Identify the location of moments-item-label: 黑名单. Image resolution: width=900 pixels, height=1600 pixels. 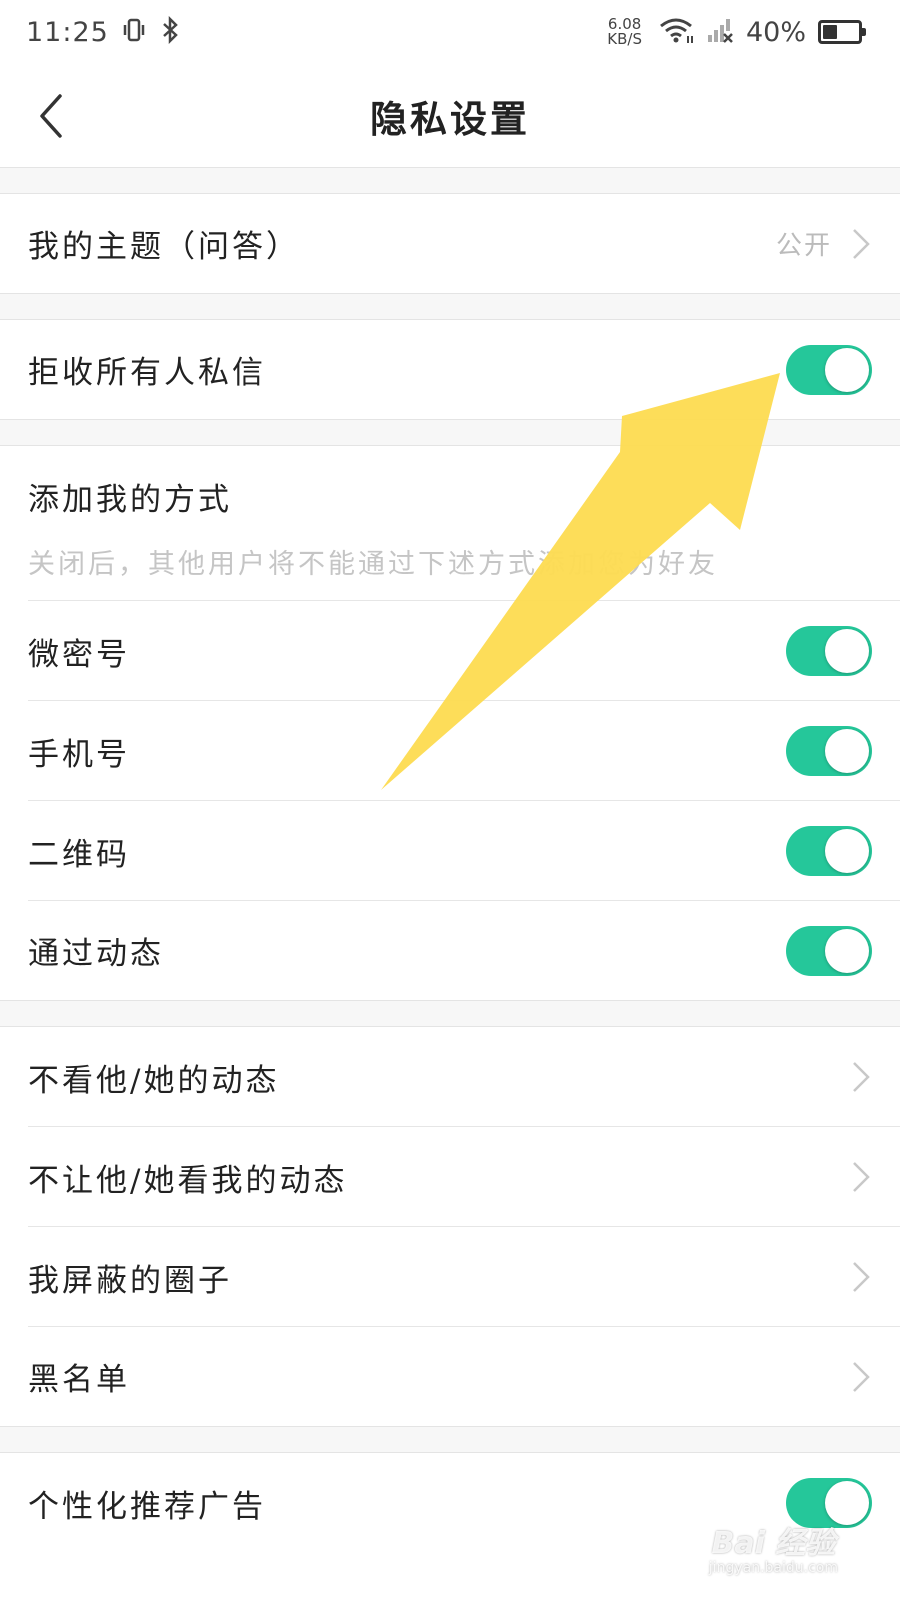
(79, 1380).